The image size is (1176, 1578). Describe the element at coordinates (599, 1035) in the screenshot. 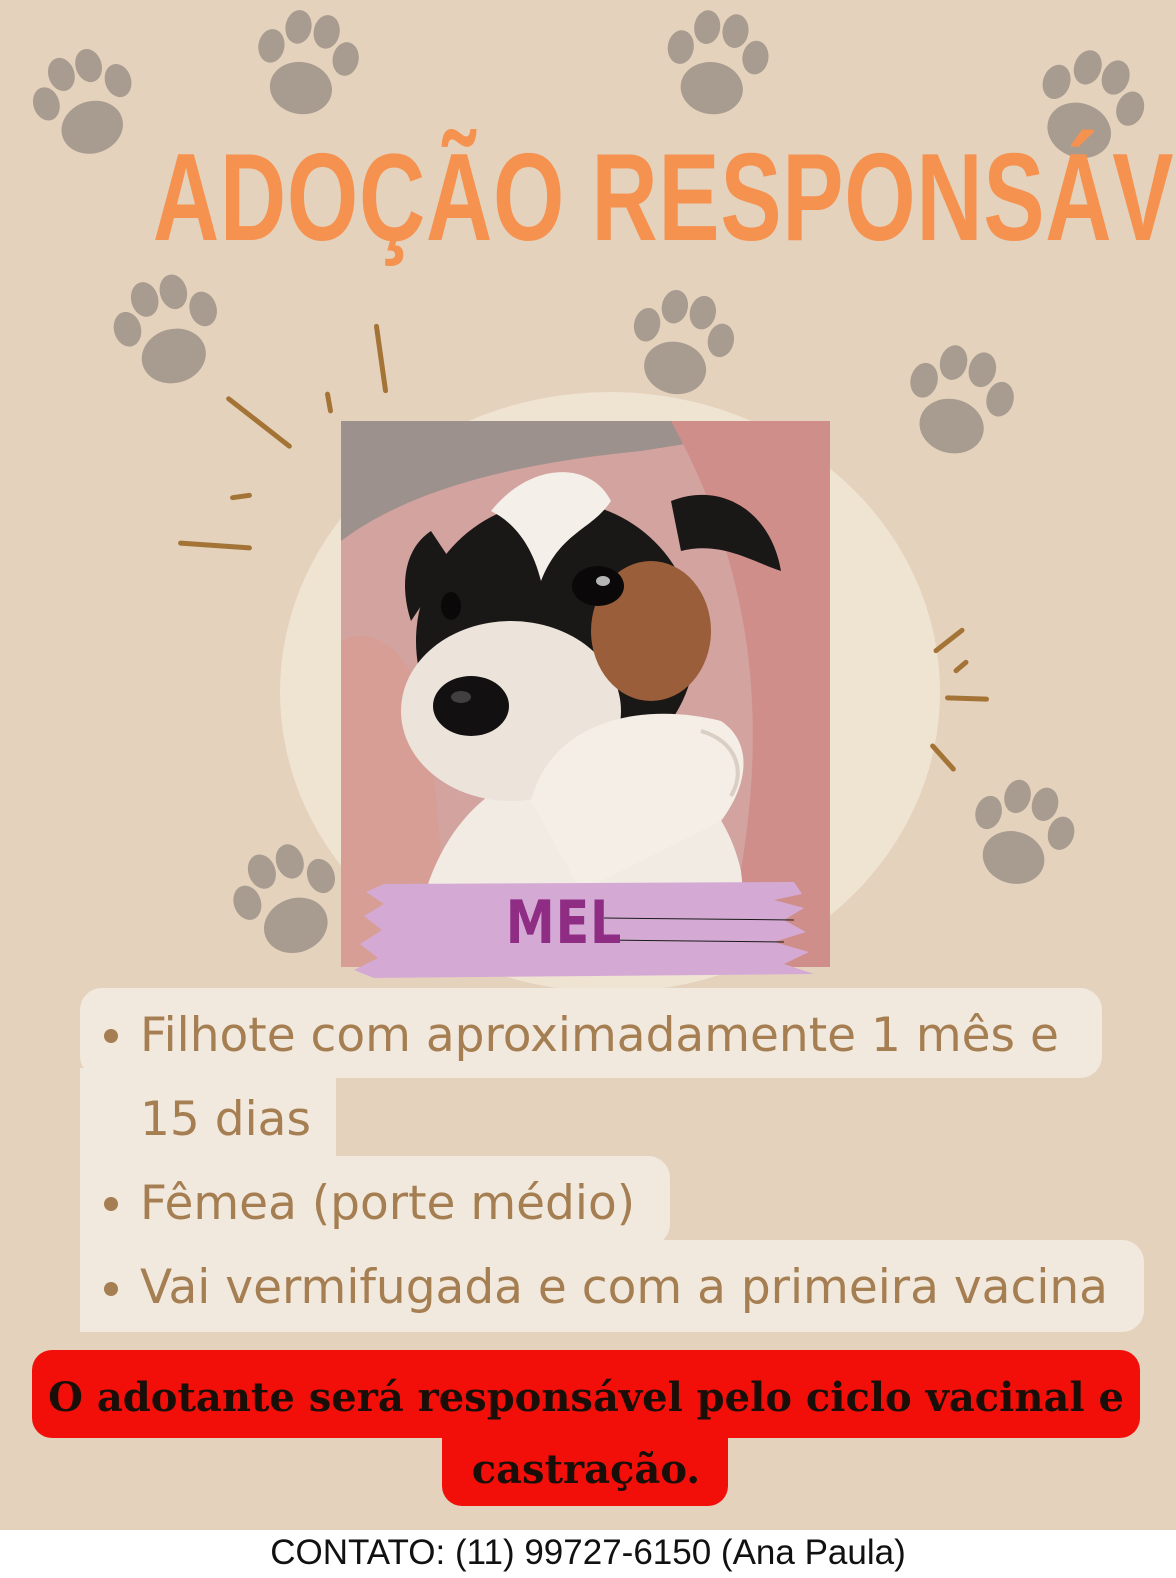

I see `info-line: Filhote com aproximadamente 1 mês e` at that location.